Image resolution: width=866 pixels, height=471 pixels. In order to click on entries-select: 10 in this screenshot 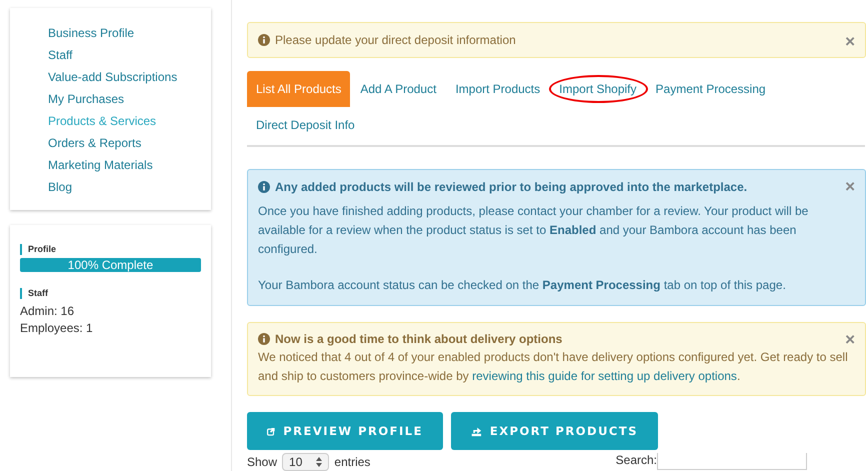, I will do `click(306, 462)`.